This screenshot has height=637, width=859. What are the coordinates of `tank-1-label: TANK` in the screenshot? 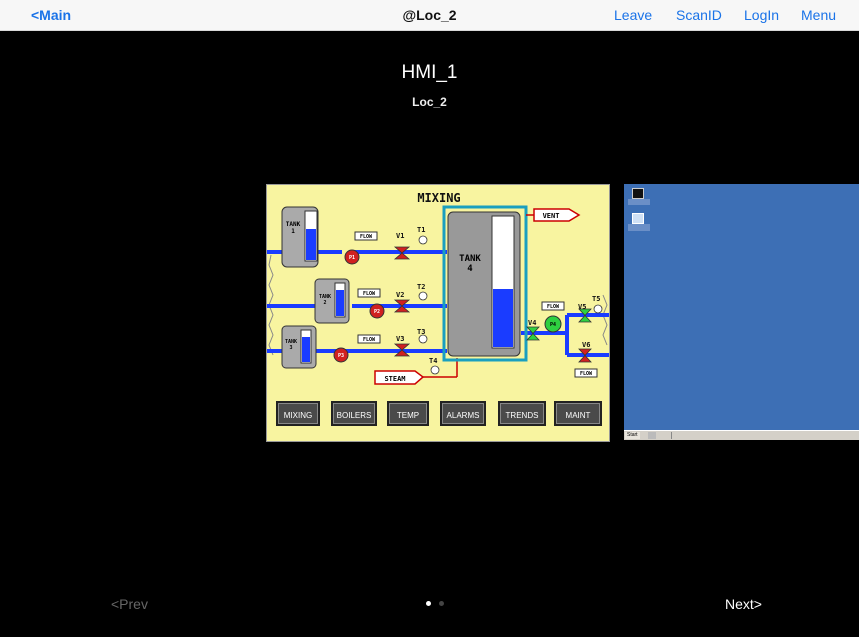 It's located at (293, 224).